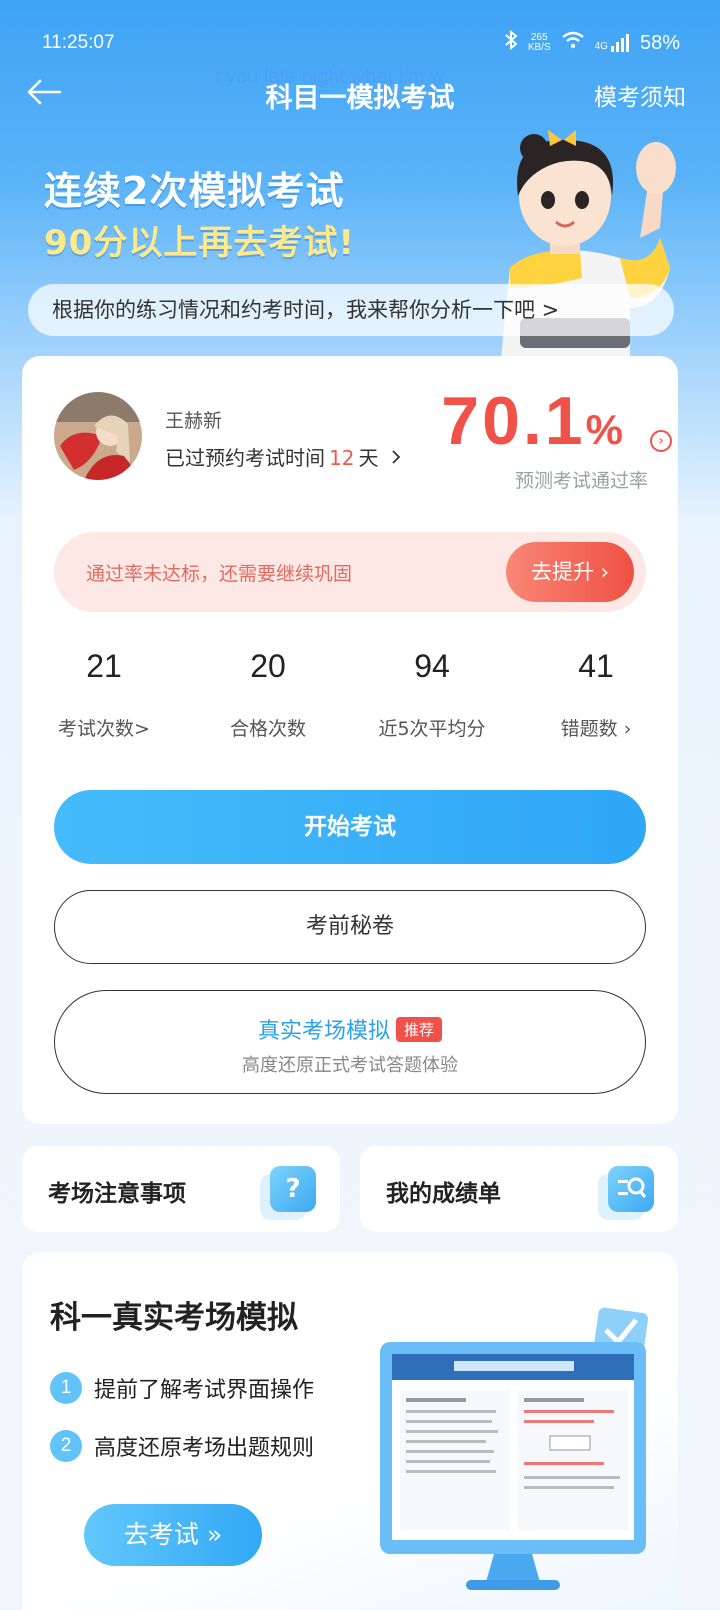 This screenshot has width=720, height=1610. Describe the element at coordinates (573, 43) in the screenshot. I see `wifi-icon` at that location.